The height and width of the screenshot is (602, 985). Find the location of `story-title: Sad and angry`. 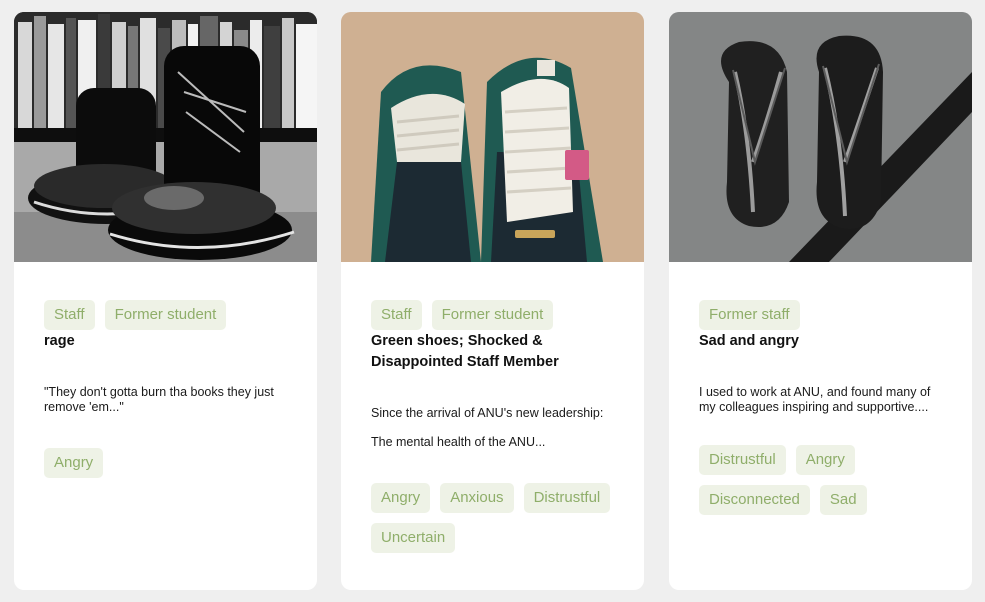

story-title: Sad and angry is located at coordinates (823, 341).